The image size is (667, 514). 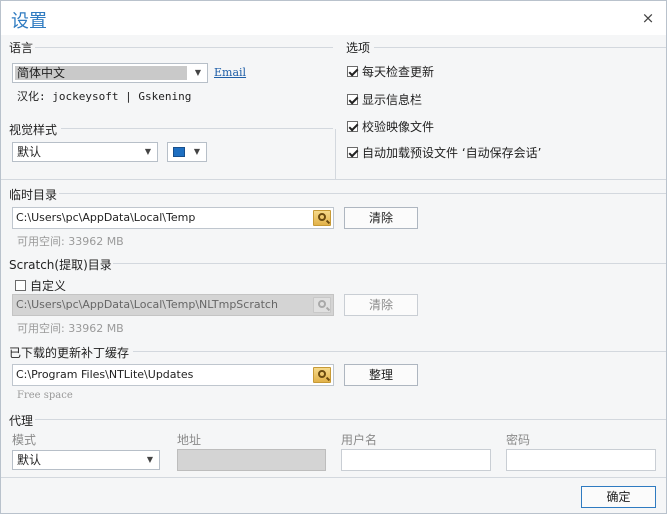 I want to click on visual-style-section-label: 视觉样式, so click(x=33, y=130).